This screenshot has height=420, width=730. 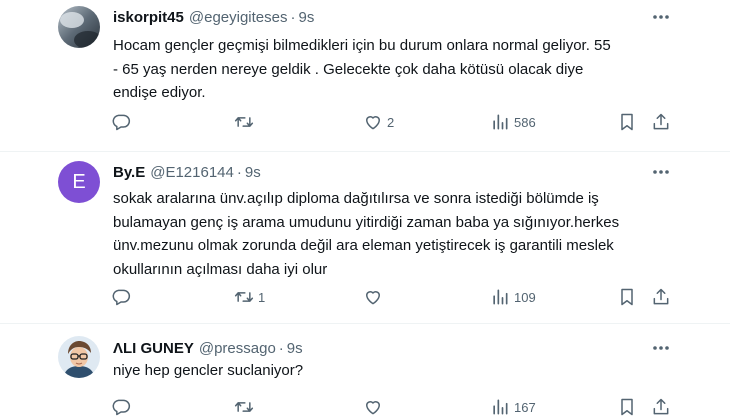 I want to click on author-handle: @egeyigiteses, so click(x=238, y=17).